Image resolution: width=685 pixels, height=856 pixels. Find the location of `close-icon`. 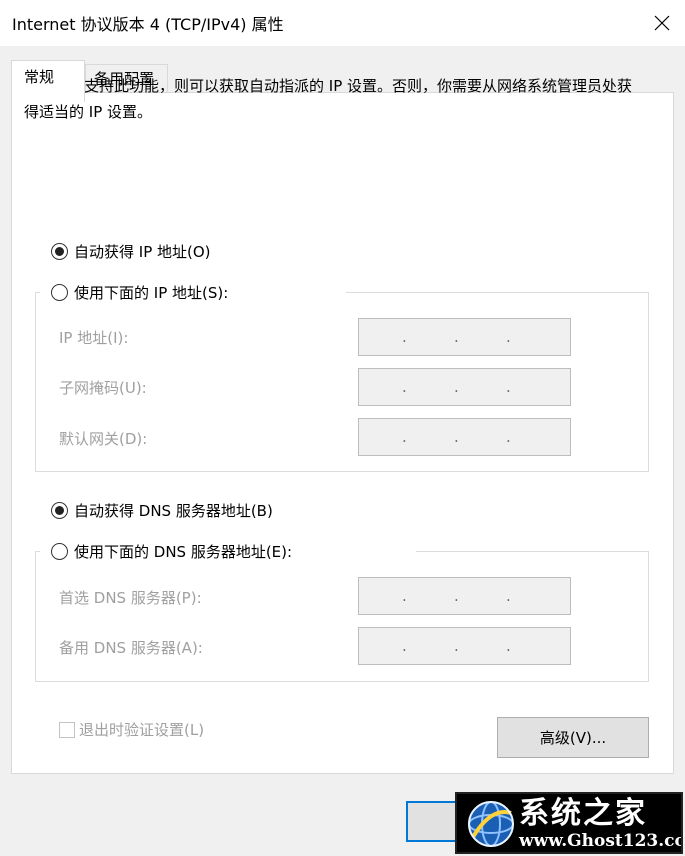

close-icon is located at coordinates (662, 23).